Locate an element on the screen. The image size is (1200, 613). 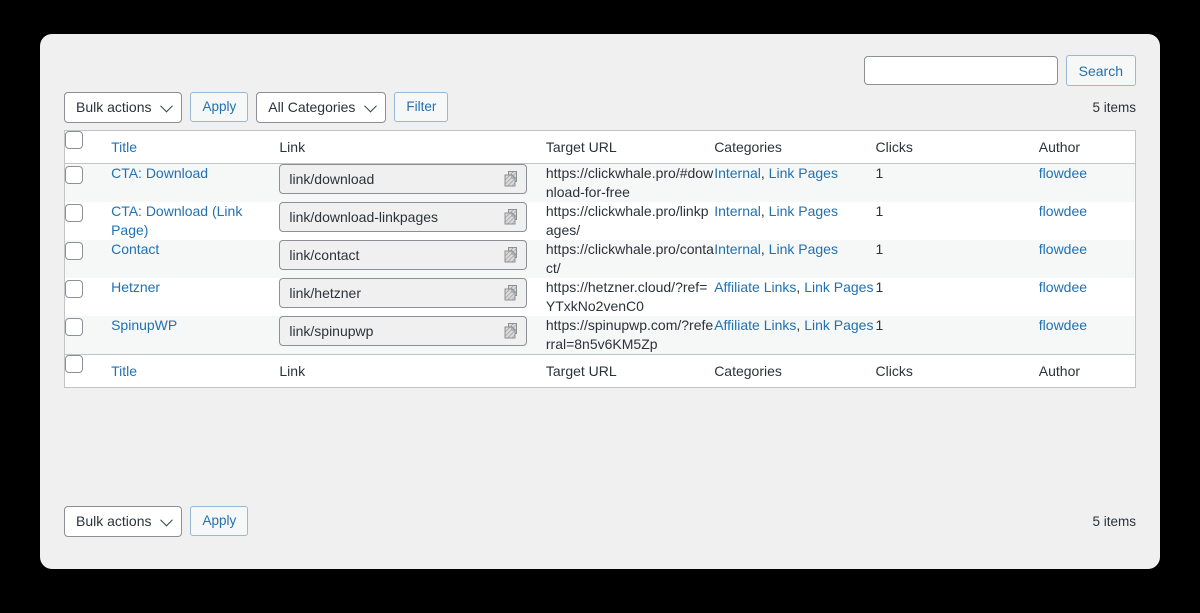
row-target-url-cell: https://clickwhale.pro/contact/ is located at coordinates (630, 259).